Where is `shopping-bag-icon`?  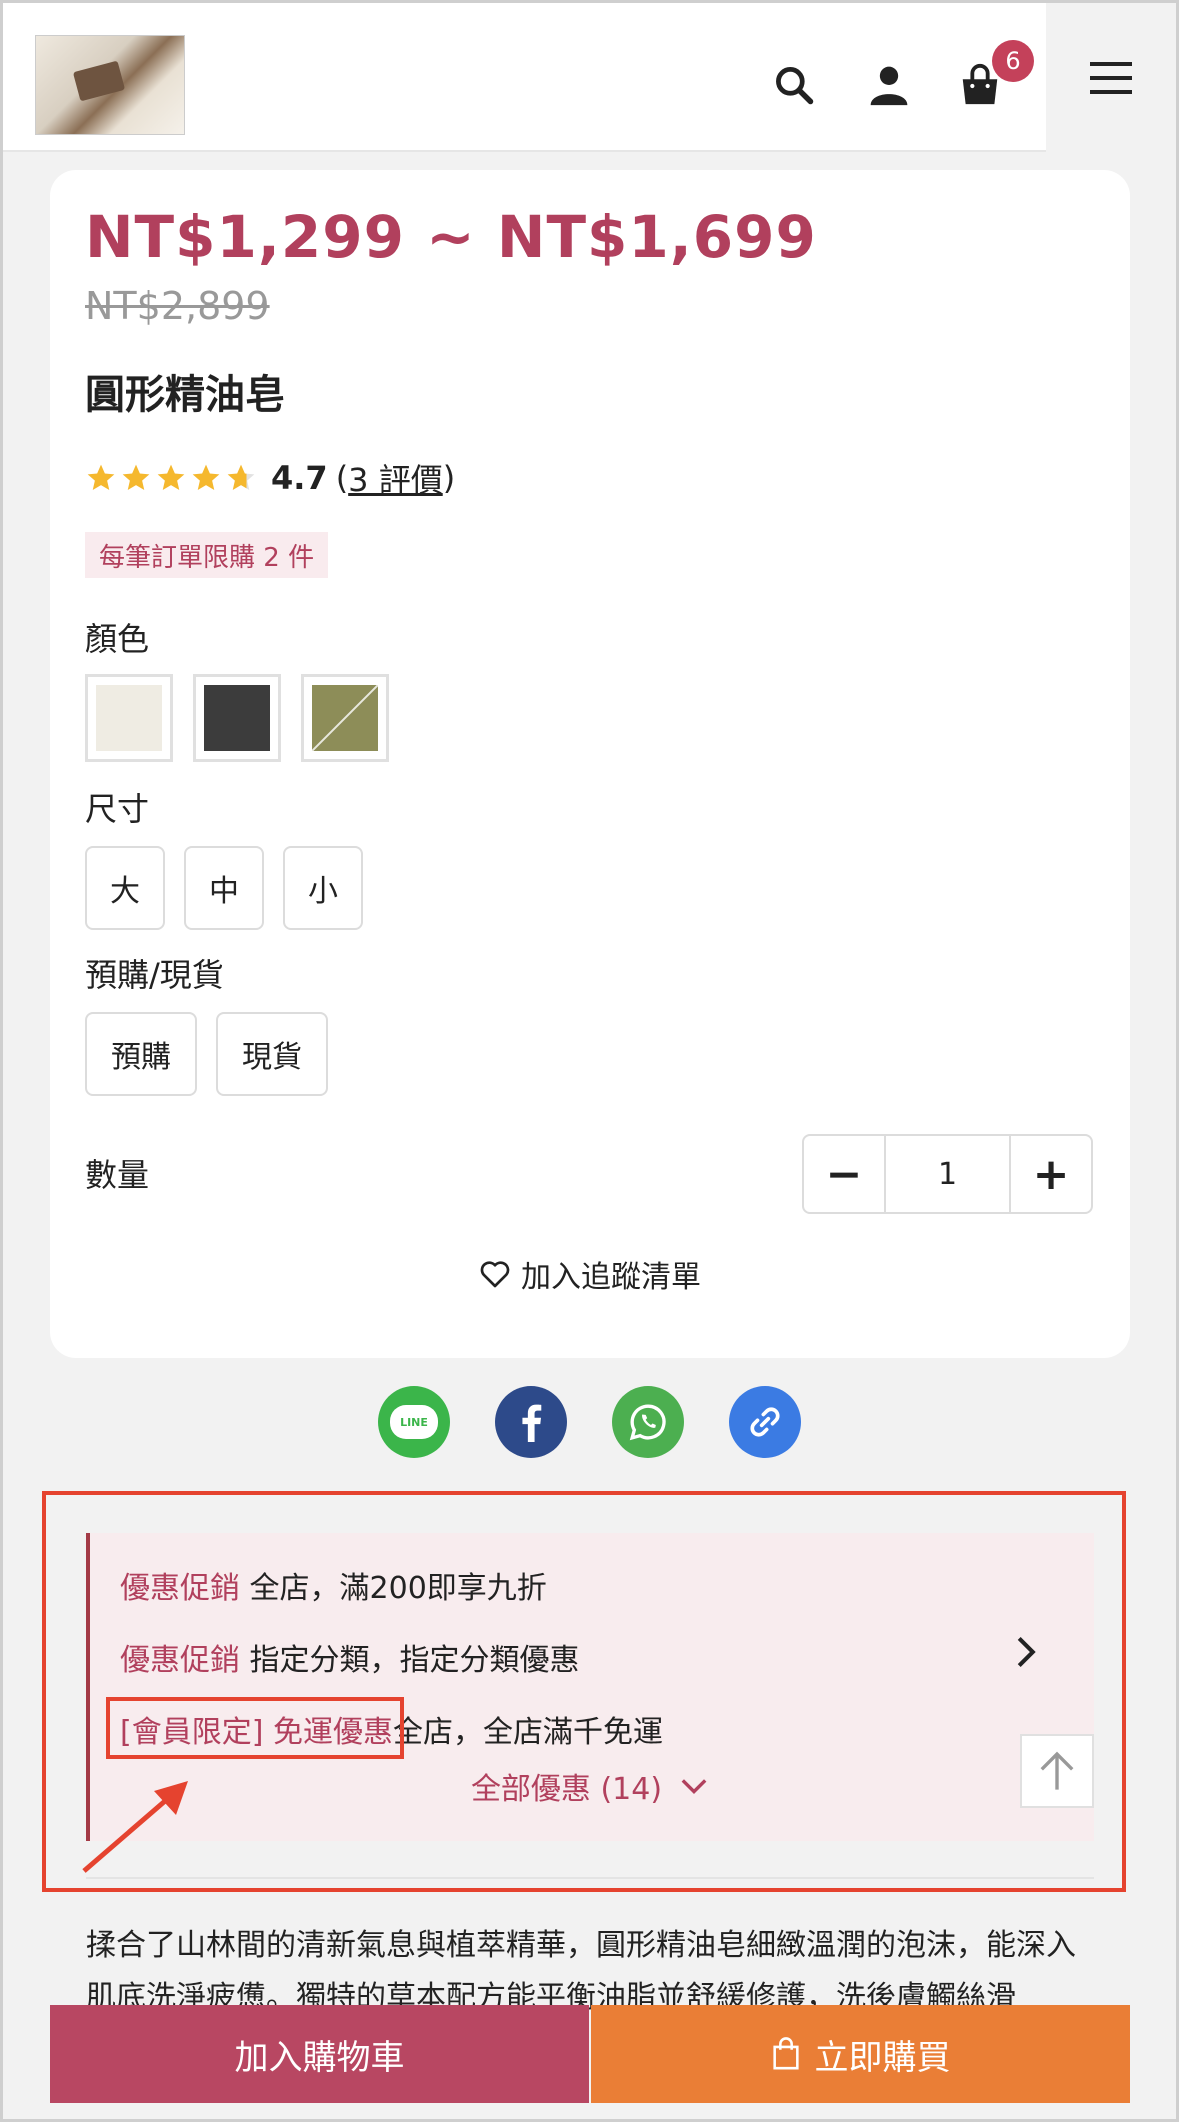 shopping-bag-icon is located at coordinates (785, 2053).